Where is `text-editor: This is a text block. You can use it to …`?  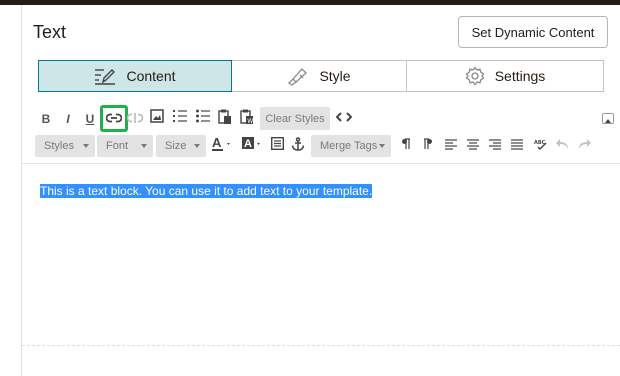 text-editor: This is a text block. You can use it to … is located at coordinates (206, 191).